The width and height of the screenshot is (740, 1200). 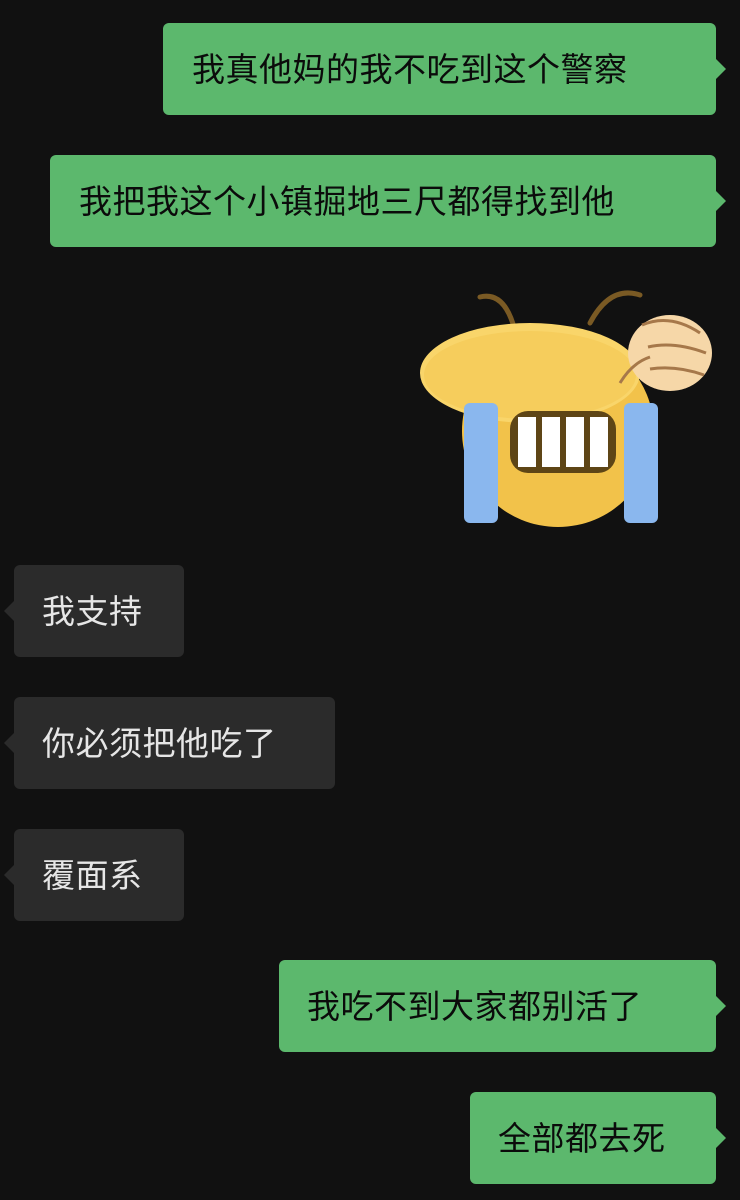 I want to click on outgoing-message: 我真他妈的我不吃到这个警察, so click(x=439, y=69).